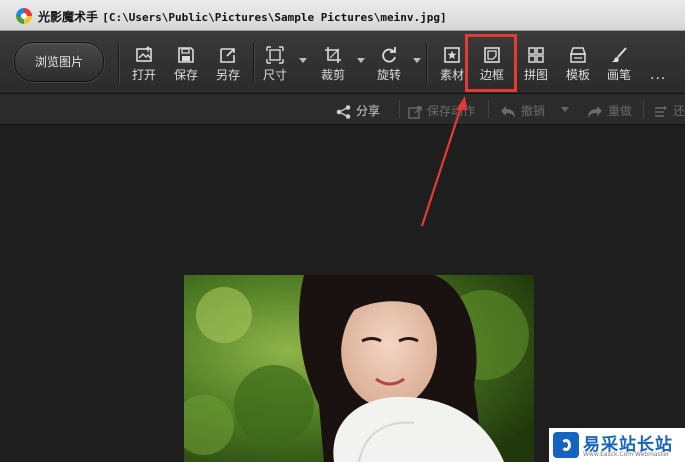  What do you see at coordinates (275, 55) in the screenshot?
I see `resize-icon` at bounding box center [275, 55].